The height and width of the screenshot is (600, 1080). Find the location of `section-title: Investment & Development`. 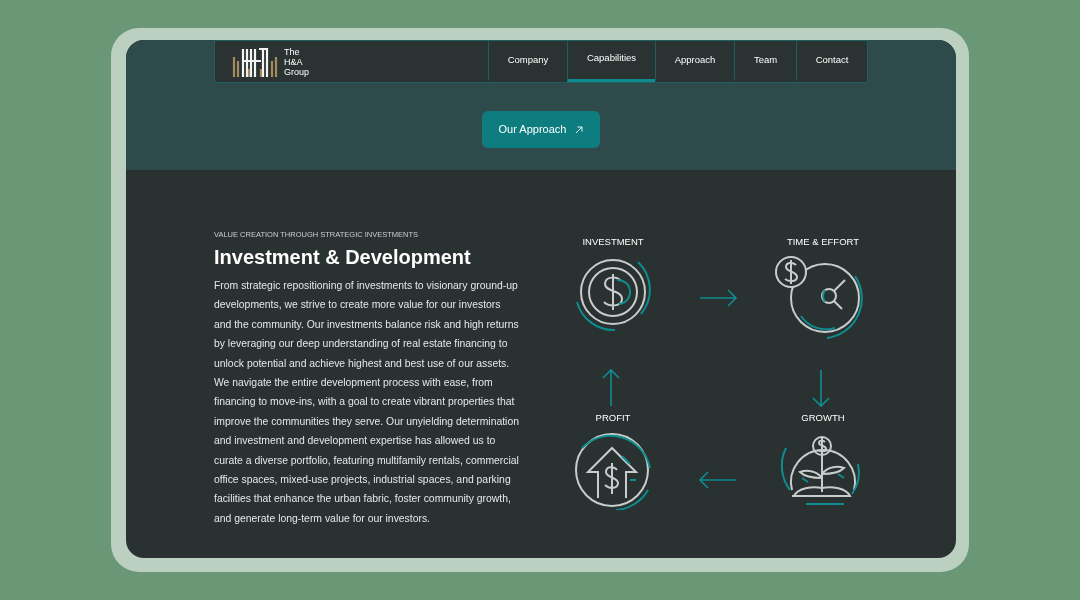

section-title: Investment & Development is located at coordinates (343, 257).